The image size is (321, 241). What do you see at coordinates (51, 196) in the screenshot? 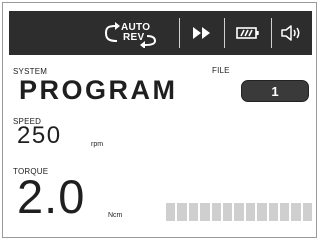
I see `torque-value: 2.0` at bounding box center [51, 196].